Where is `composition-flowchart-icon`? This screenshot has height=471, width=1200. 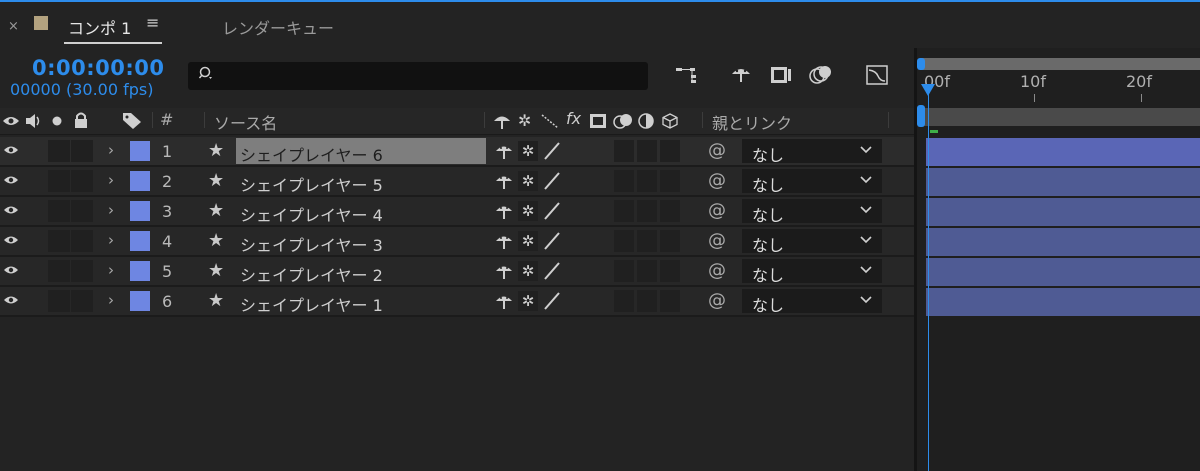
composition-flowchart-icon is located at coordinates (687, 75).